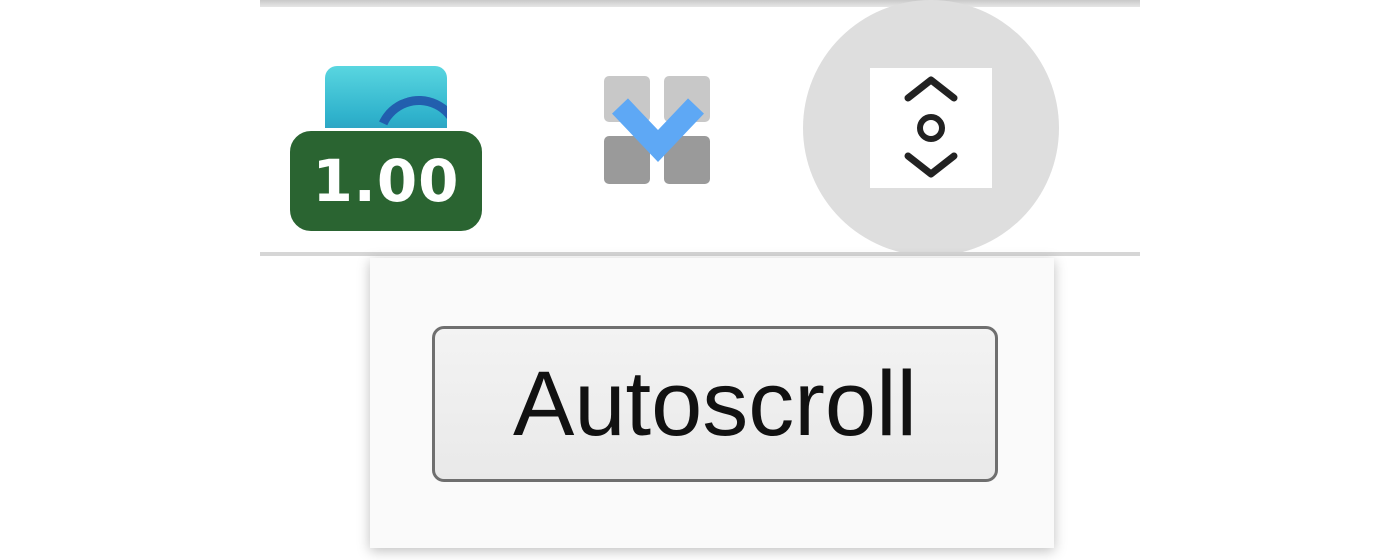 This screenshot has width=1400, height=560. I want to click on autoscroll-icon, so click(931, 127).